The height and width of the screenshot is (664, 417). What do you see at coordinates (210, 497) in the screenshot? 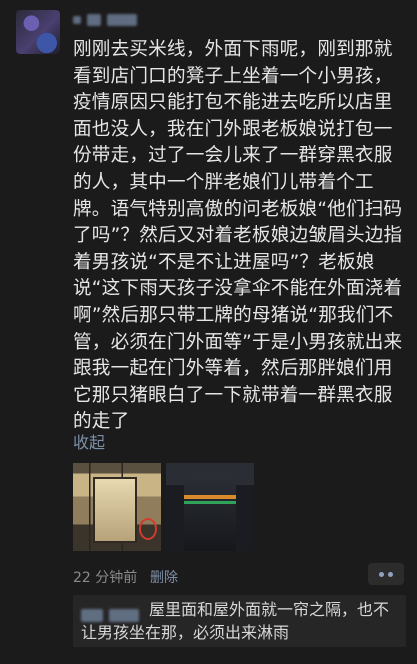
I see `jacket-stripe` at bounding box center [210, 497].